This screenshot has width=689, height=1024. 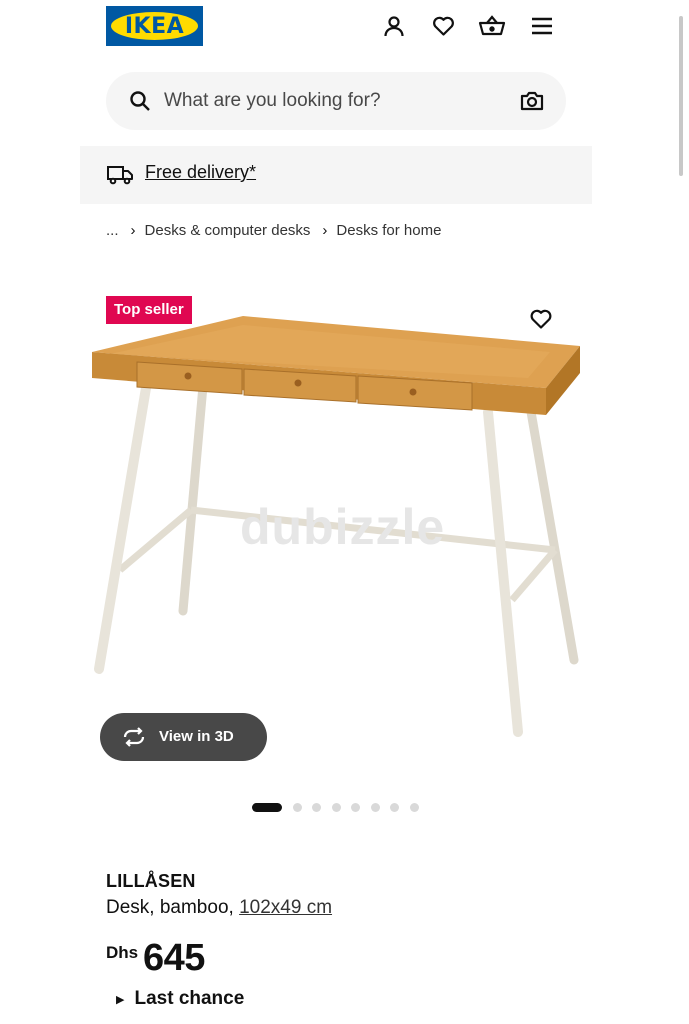 What do you see at coordinates (542, 26) in the screenshot?
I see `menu-icon` at bounding box center [542, 26].